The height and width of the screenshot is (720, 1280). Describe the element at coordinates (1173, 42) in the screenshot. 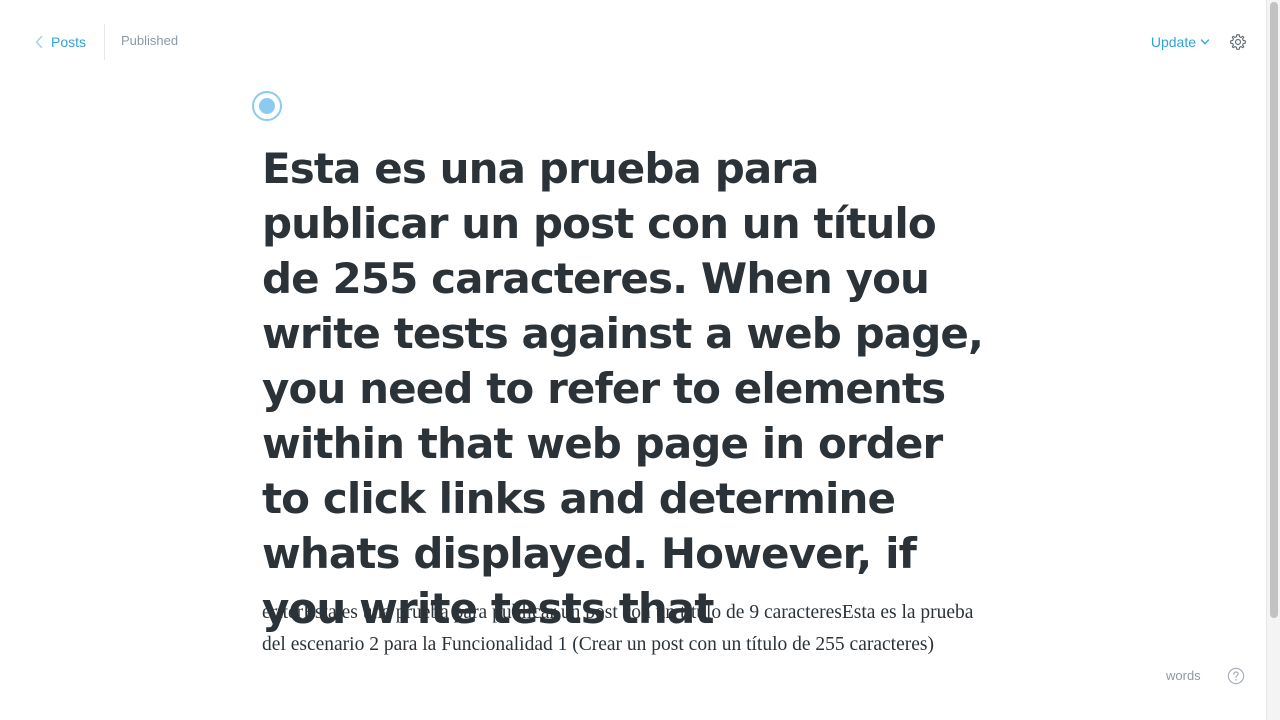

I see `update-button-label: Update` at that location.